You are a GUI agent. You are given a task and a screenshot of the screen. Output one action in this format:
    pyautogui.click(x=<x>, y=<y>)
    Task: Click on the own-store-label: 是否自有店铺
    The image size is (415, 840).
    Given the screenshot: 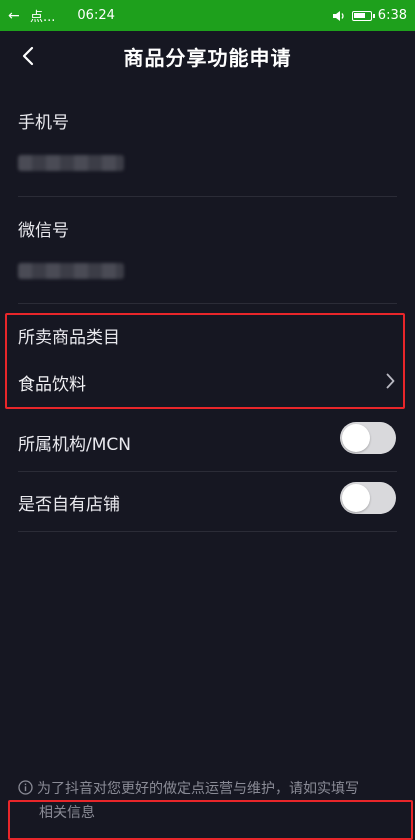 What is the action you would take?
    pyautogui.click(x=69, y=505)
    